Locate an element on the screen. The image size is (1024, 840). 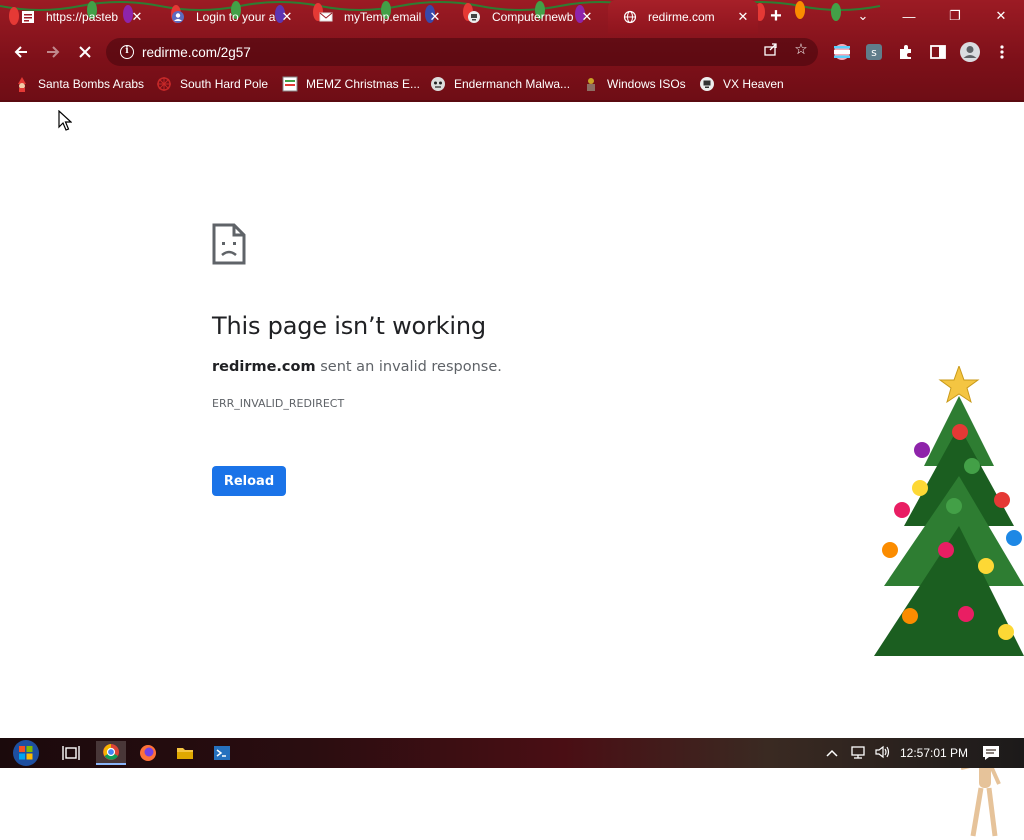
bookmark-label: VX Heaven is located at coordinates (753, 84).